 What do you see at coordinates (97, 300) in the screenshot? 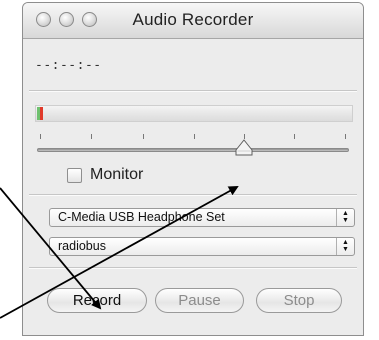
I see `record-button: Record` at bounding box center [97, 300].